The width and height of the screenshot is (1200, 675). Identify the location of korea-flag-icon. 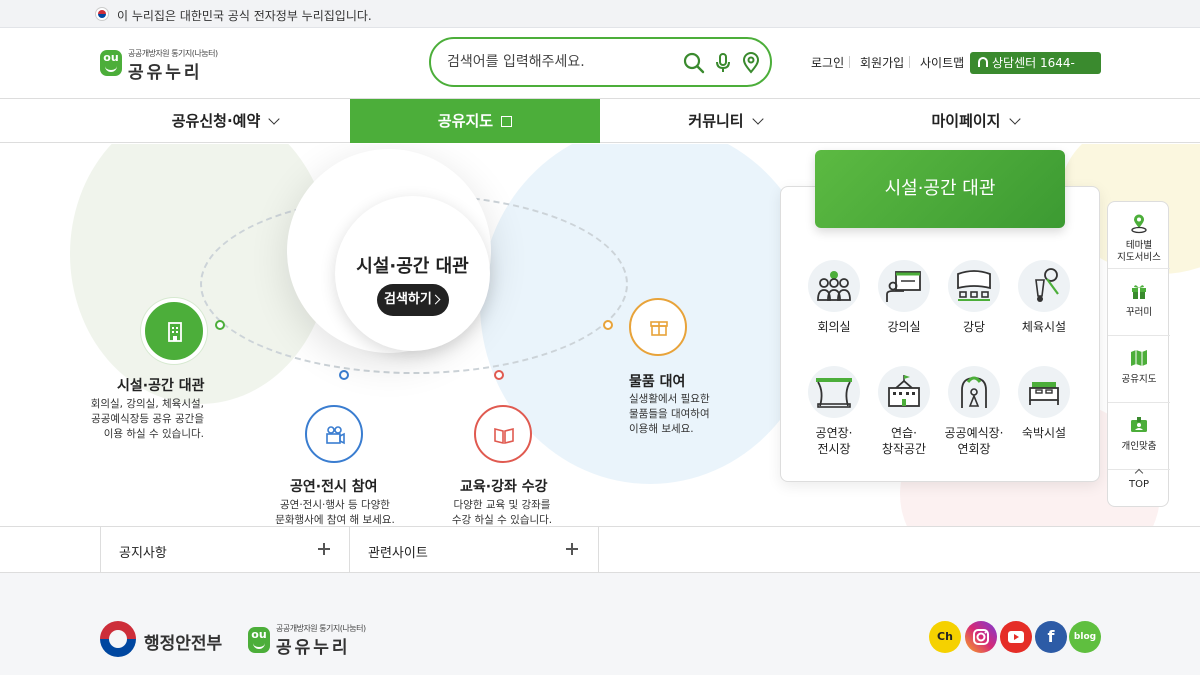
(102, 14).